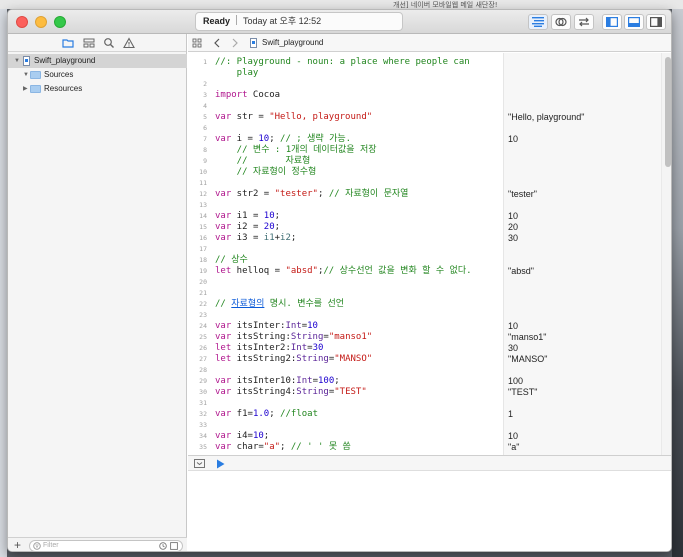 The image size is (683, 557). What do you see at coordinates (424, 447) in the screenshot?
I see `code-line: 35 var char="a"; // ' ' 못 씀 "a"` at bounding box center [424, 447].